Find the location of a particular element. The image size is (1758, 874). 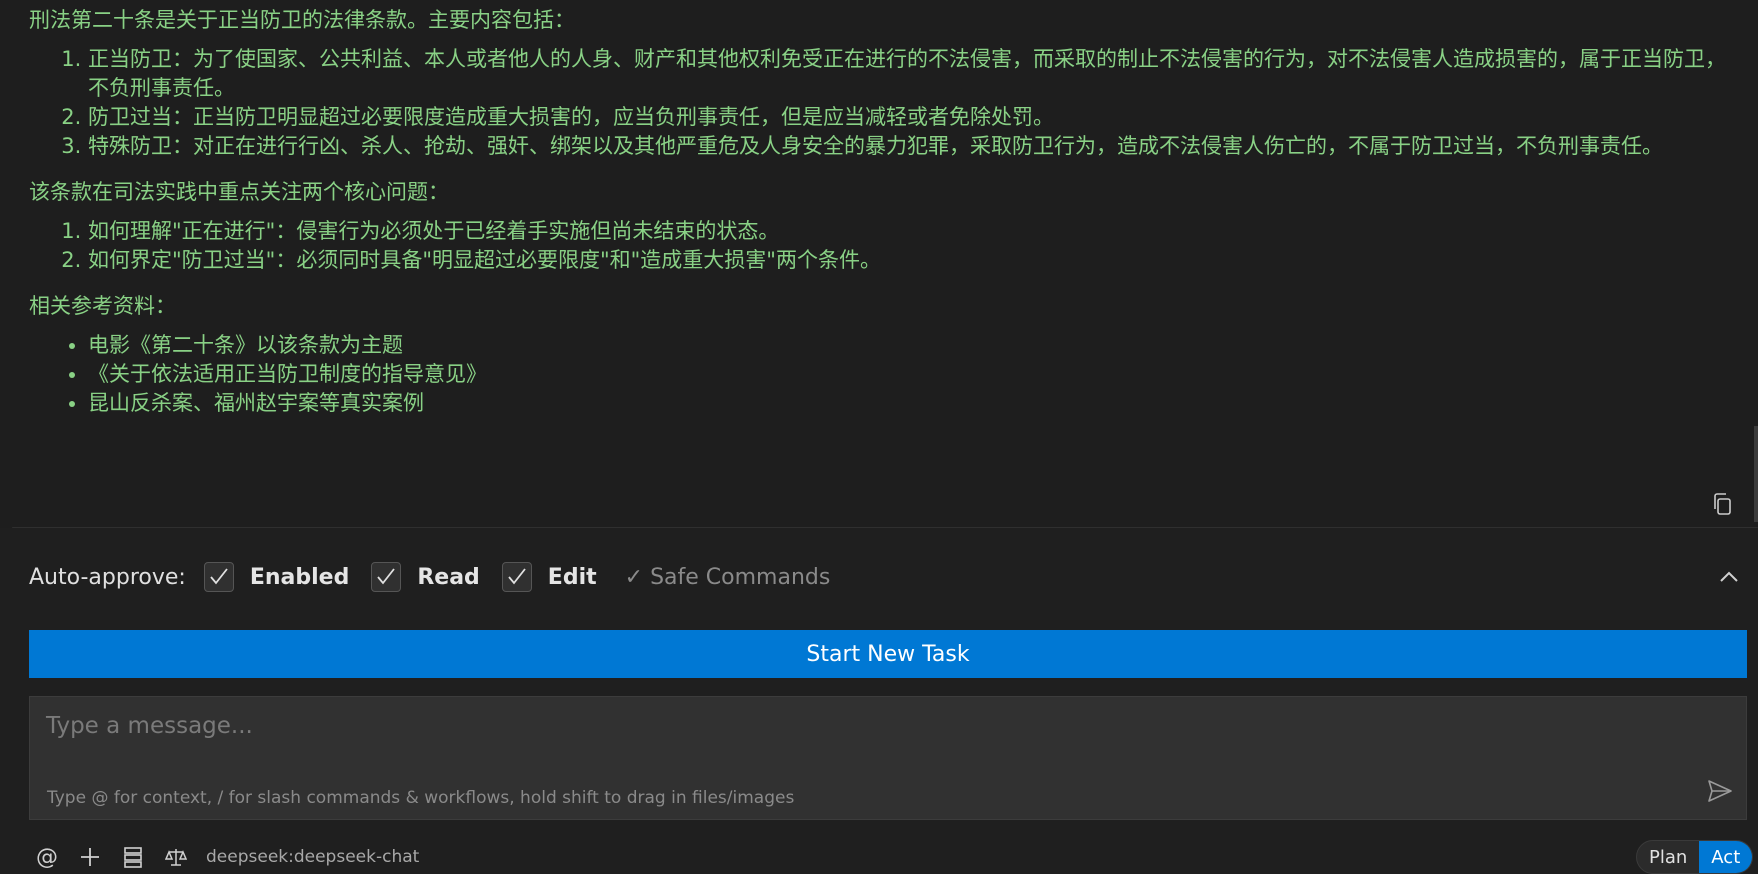

safe-commands-option: ✓ Safe Commands is located at coordinates (728, 577).